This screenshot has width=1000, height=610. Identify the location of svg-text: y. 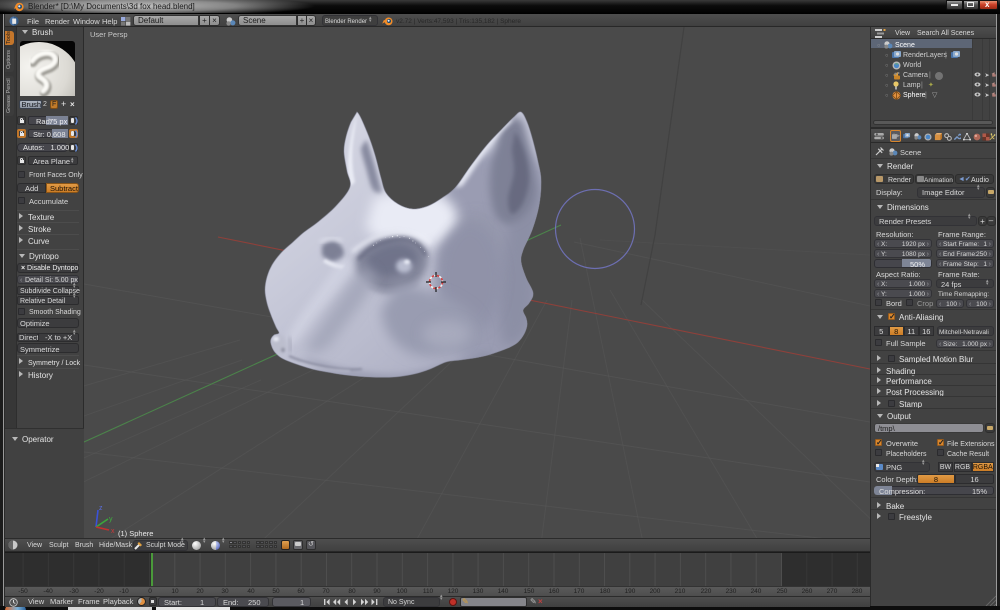
(111, 519).